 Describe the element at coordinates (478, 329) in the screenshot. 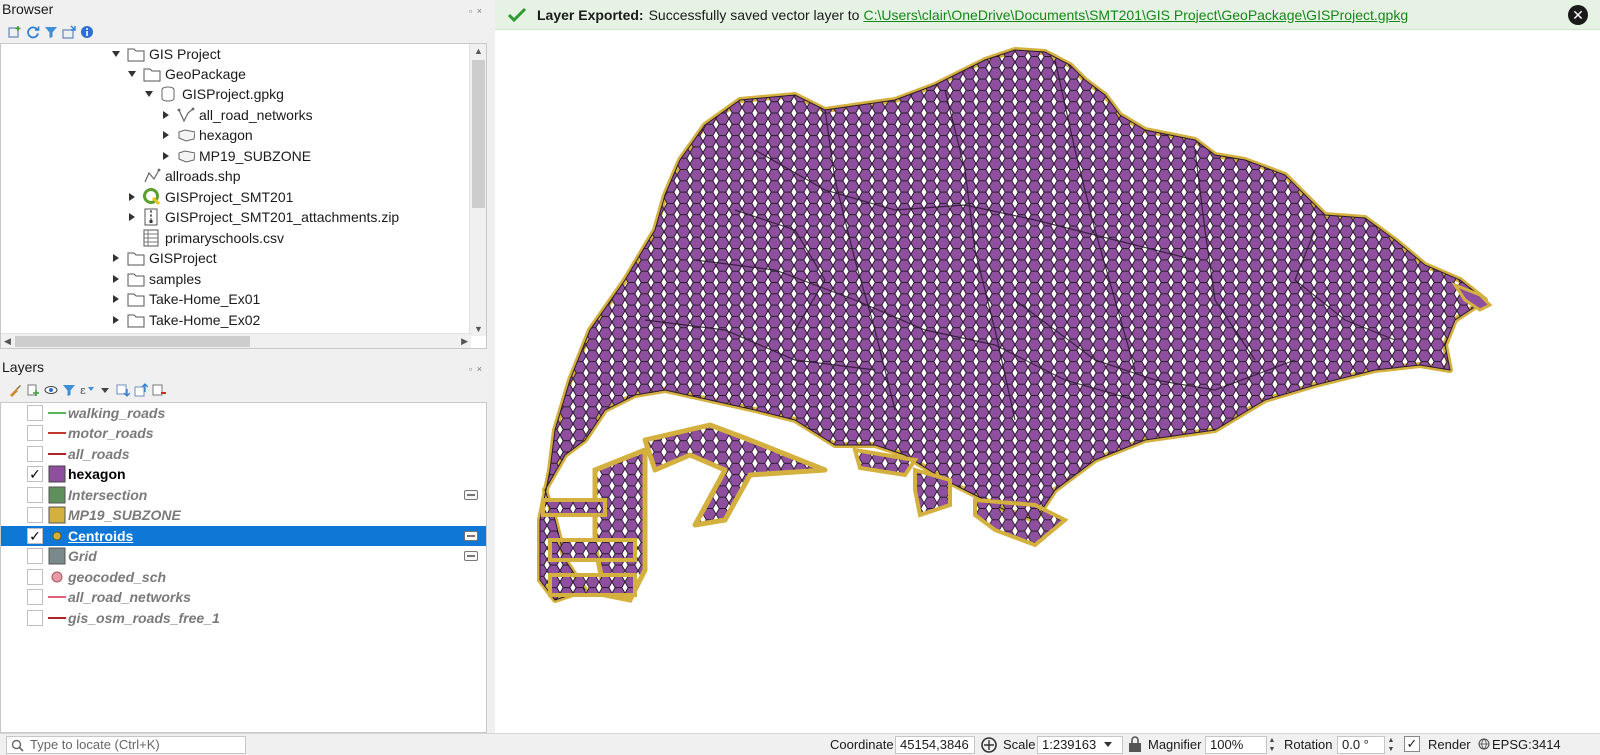

I see `scroll-down-icon: ▼` at that location.